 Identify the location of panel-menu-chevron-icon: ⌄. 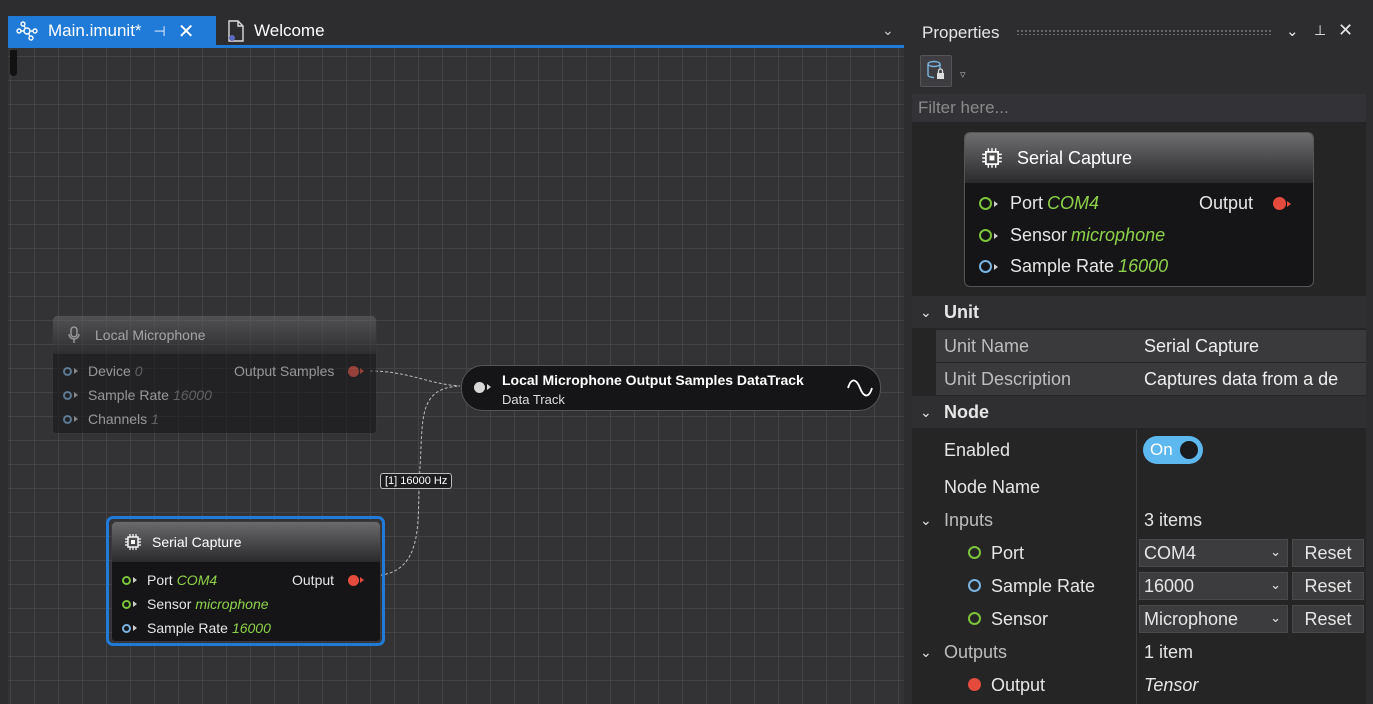
(1292, 31).